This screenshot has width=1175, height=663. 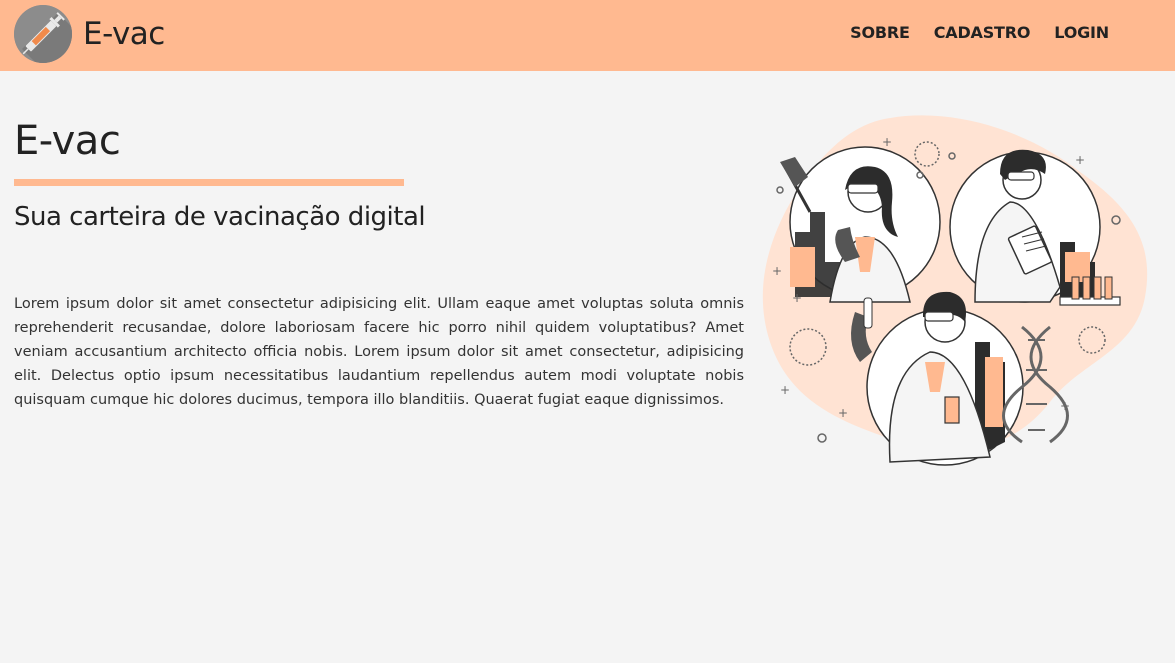 What do you see at coordinates (880, 32) in the screenshot?
I see `nav-link-sobre: SOBRE` at bounding box center [880, 32].